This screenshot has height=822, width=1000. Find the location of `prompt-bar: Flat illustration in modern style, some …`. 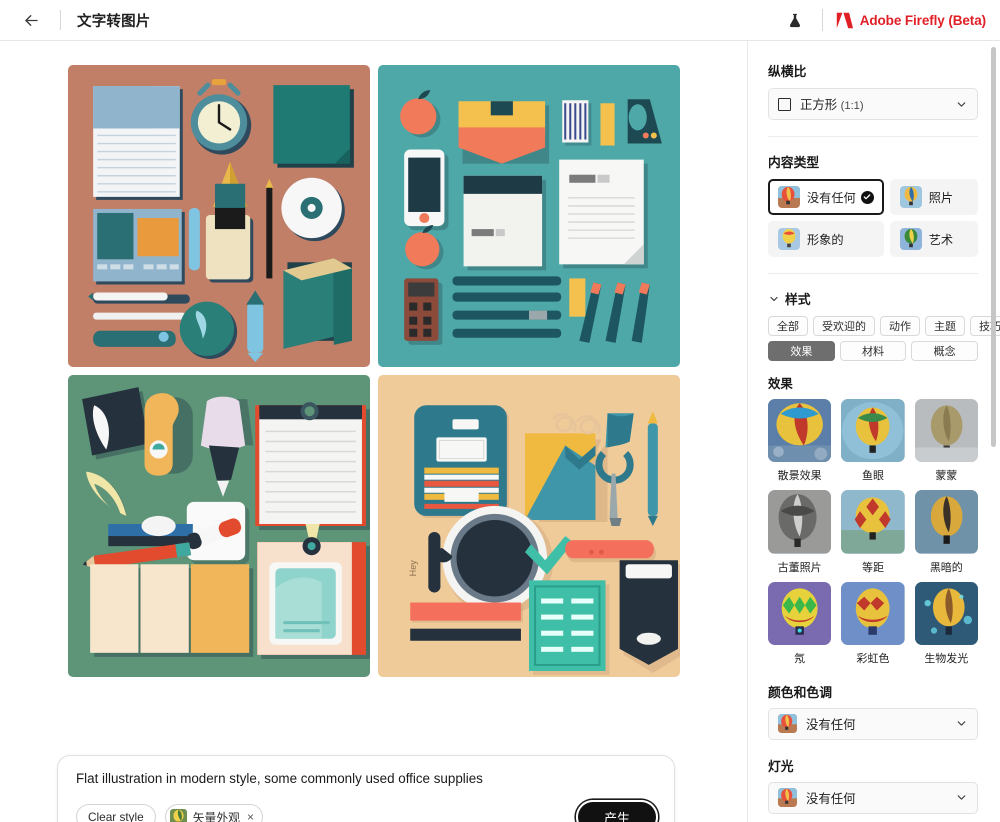

prompt-bar: Flat illustration in modern style, some … is located at coordinates (366, 788).